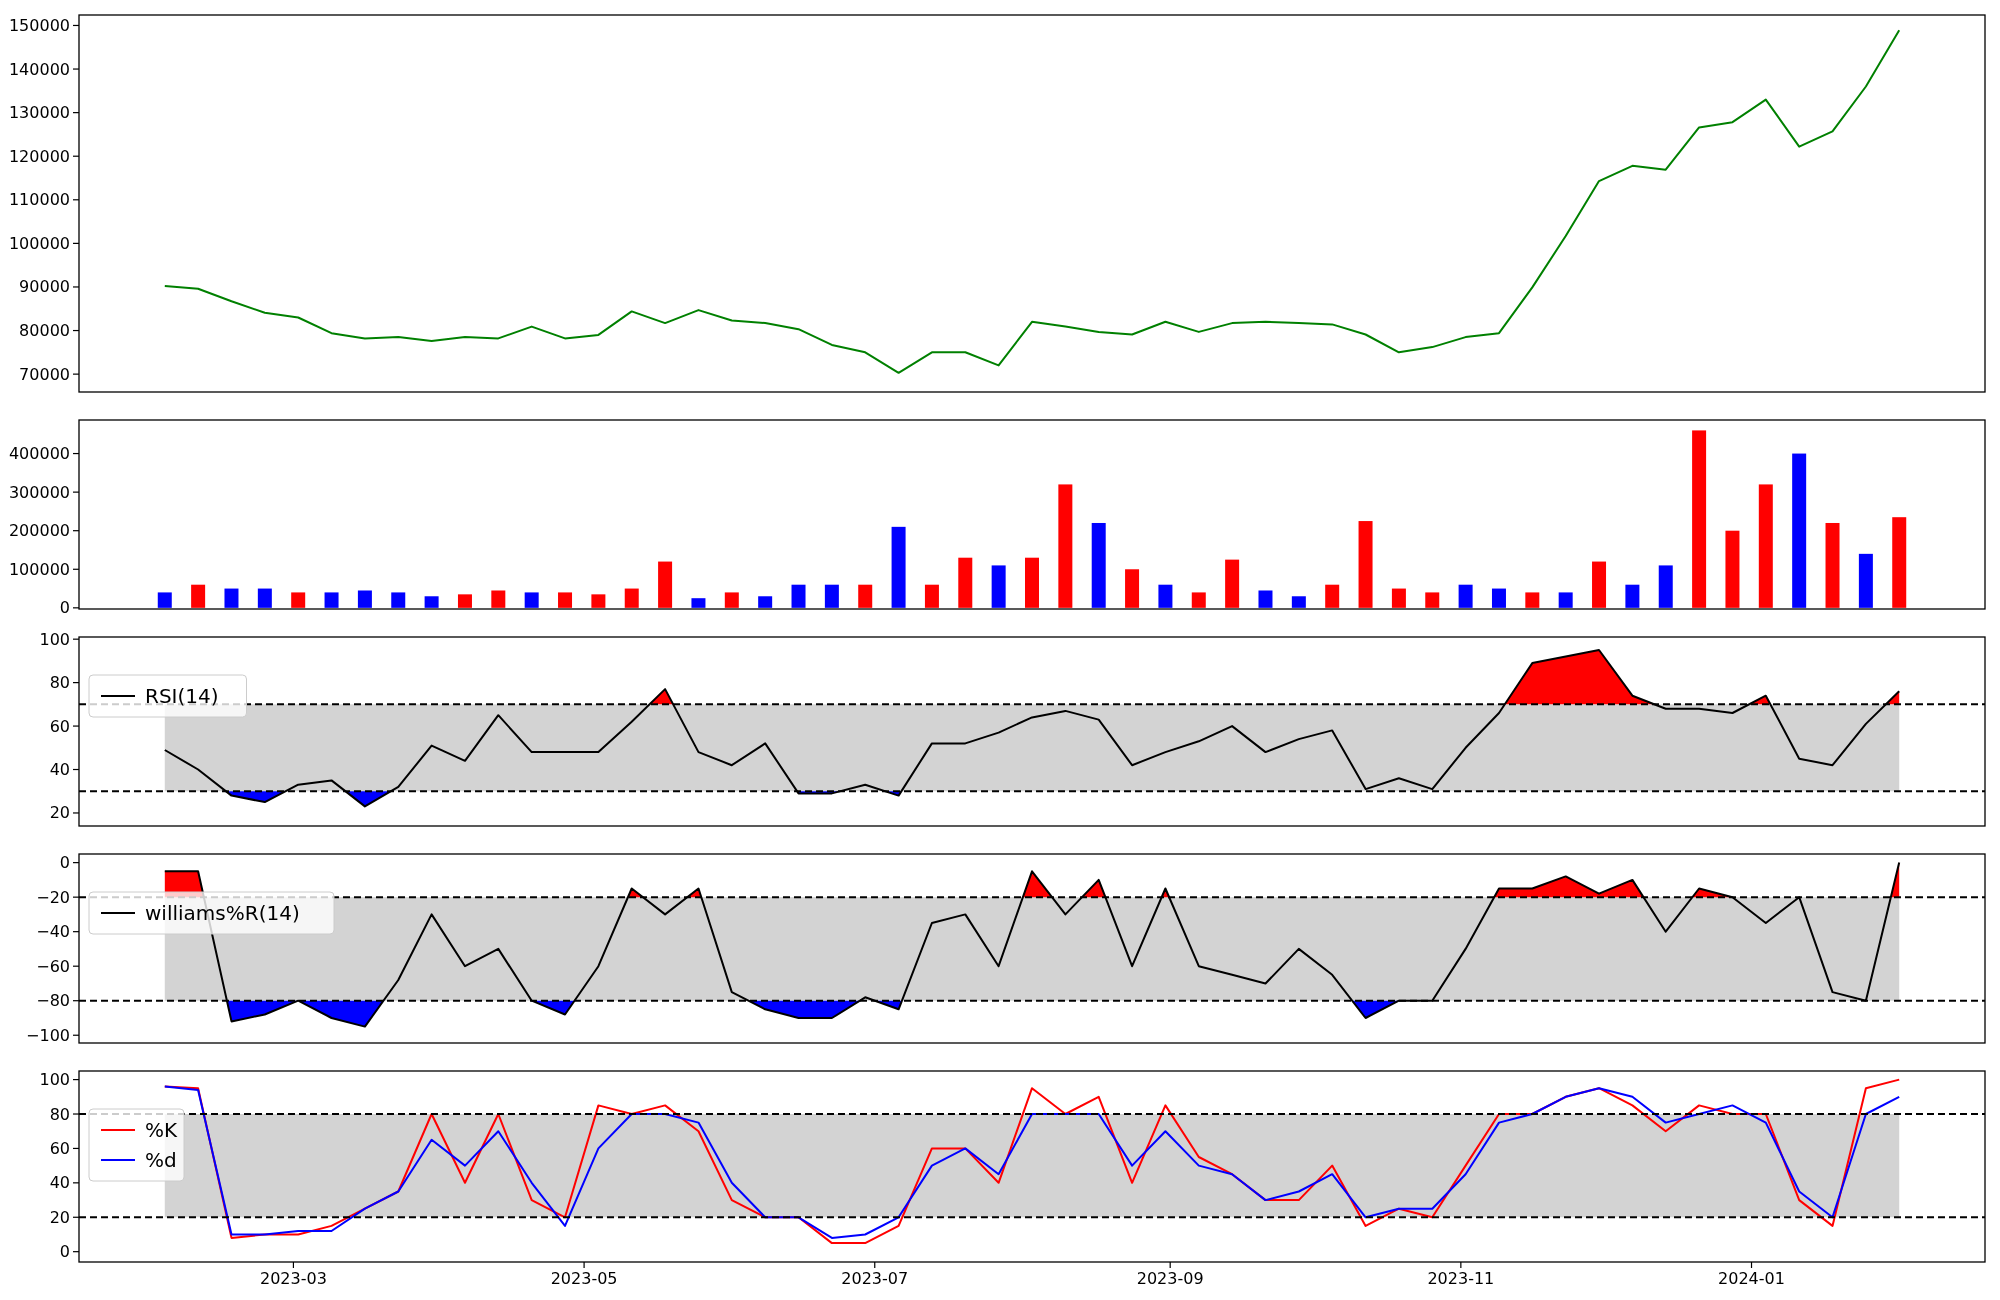  What do you see at coordinates (161, 1130) in the screenshot?
I see `legend-label: %K` at bounding box center [161, 1130].